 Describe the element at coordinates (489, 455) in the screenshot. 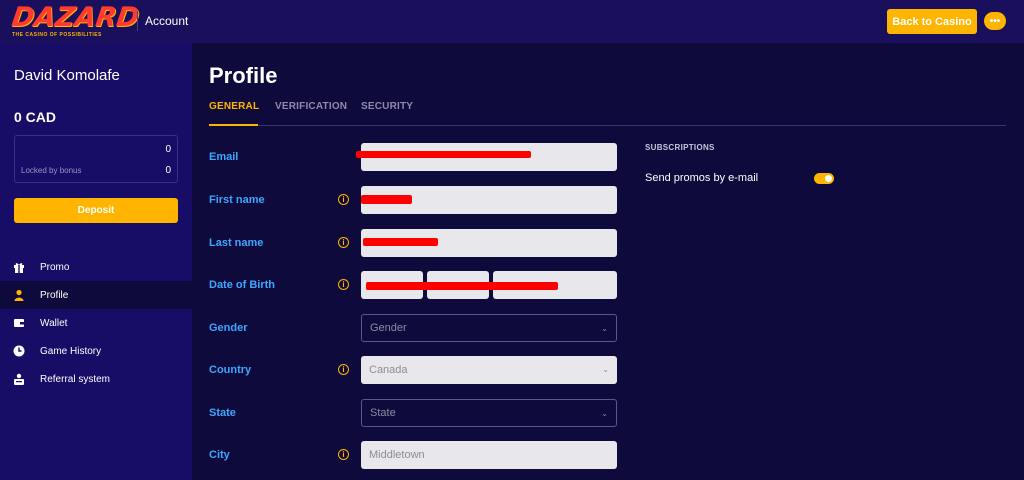

I see `city-field: Middletown` at that location.